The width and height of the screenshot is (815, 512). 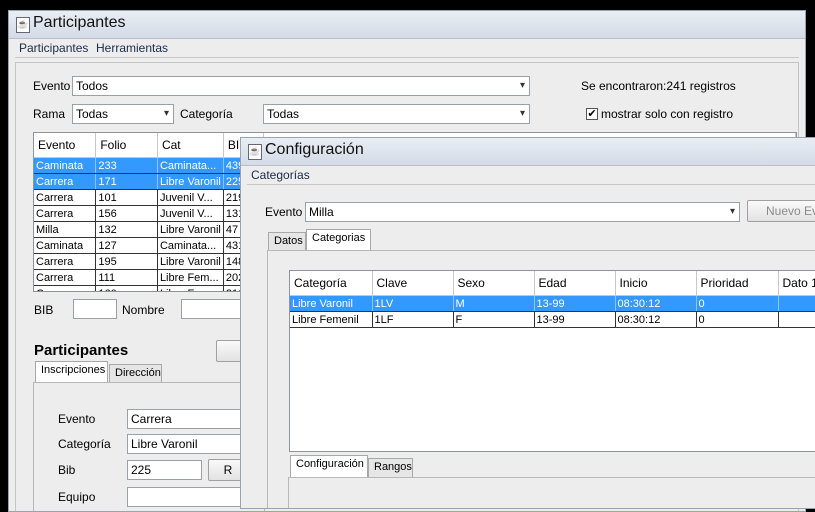 I want to click on table-row: Libre Femenil 1LF F 13-99 08:30:12 0, so click(x=552, y=319).